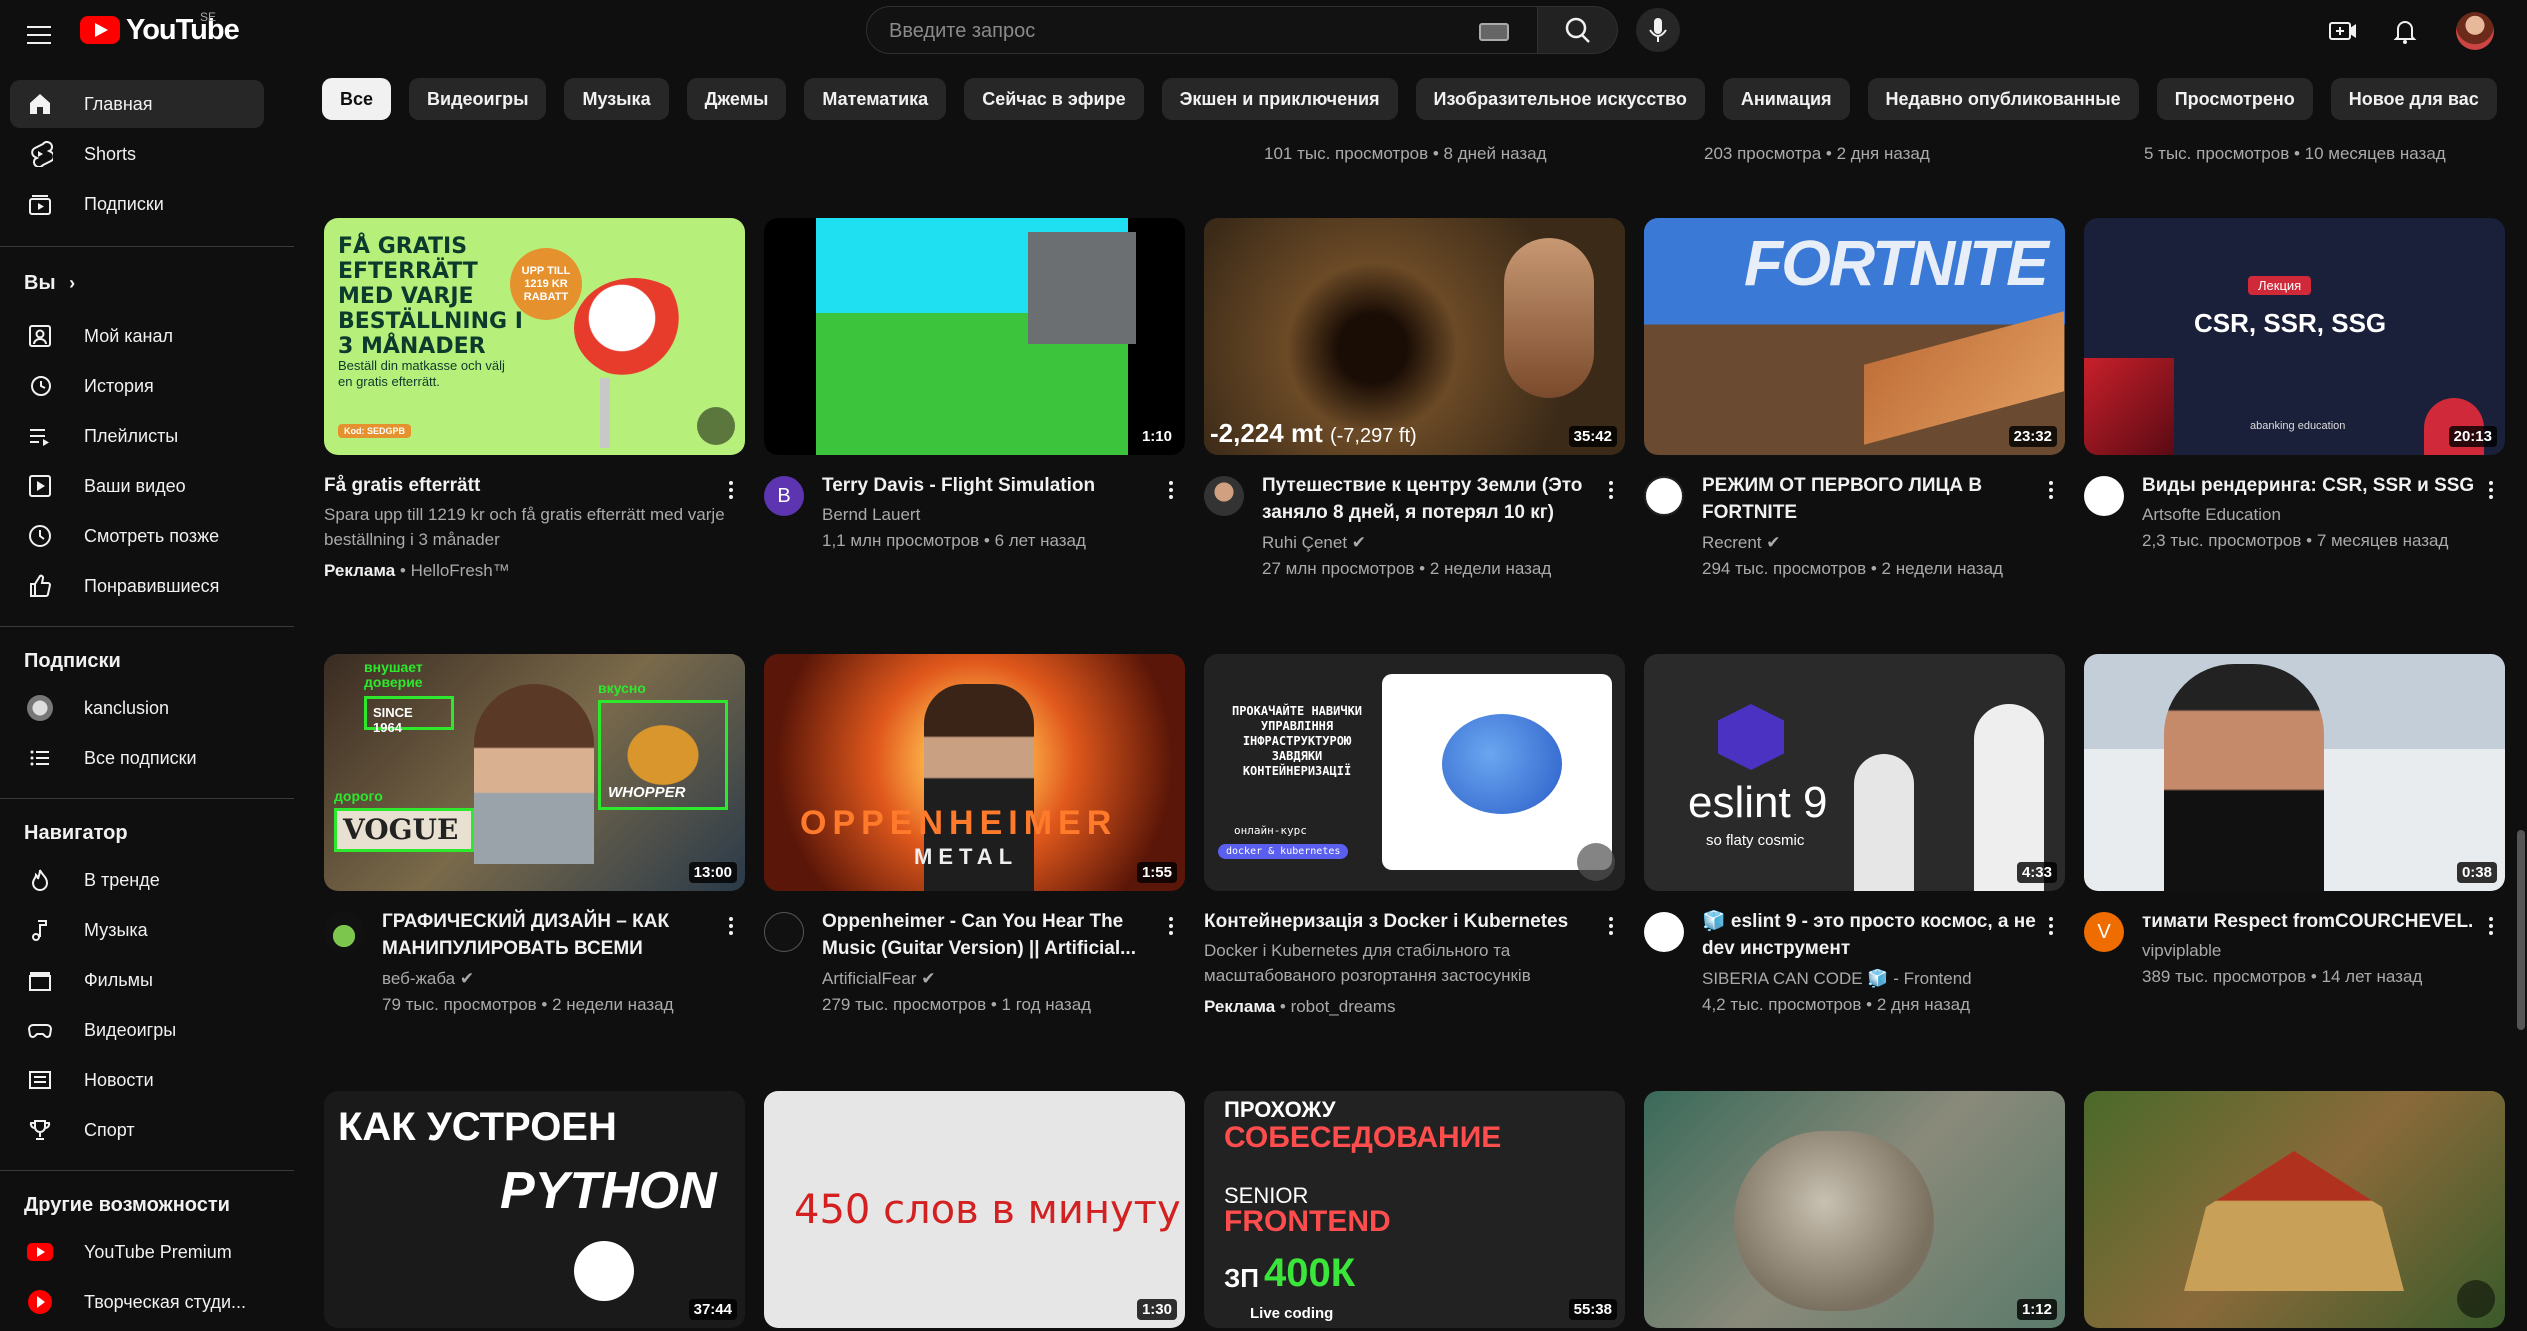 This screenshot has height=1331, width=2527. Describe the element at coordinates (49, 283) in the screenshot. I see `you-section-heading: Вы ›` at that location.